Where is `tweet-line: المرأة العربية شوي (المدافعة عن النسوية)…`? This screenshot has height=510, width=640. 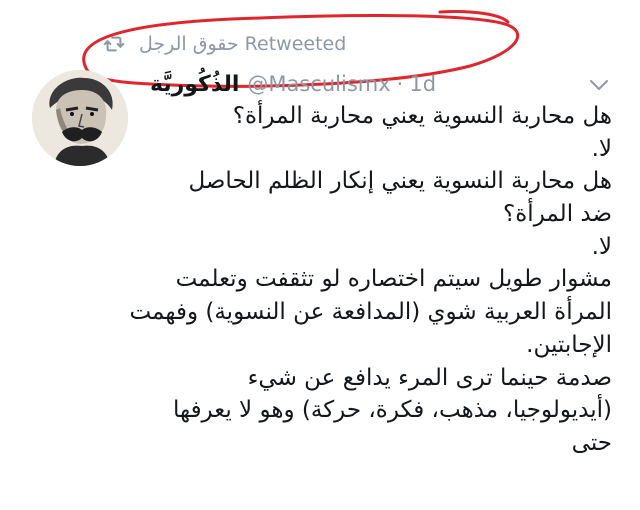 tweet-line: المرأة العربية شوي (المدافعة عن النسوية)… is located at coordinates (370, 312).